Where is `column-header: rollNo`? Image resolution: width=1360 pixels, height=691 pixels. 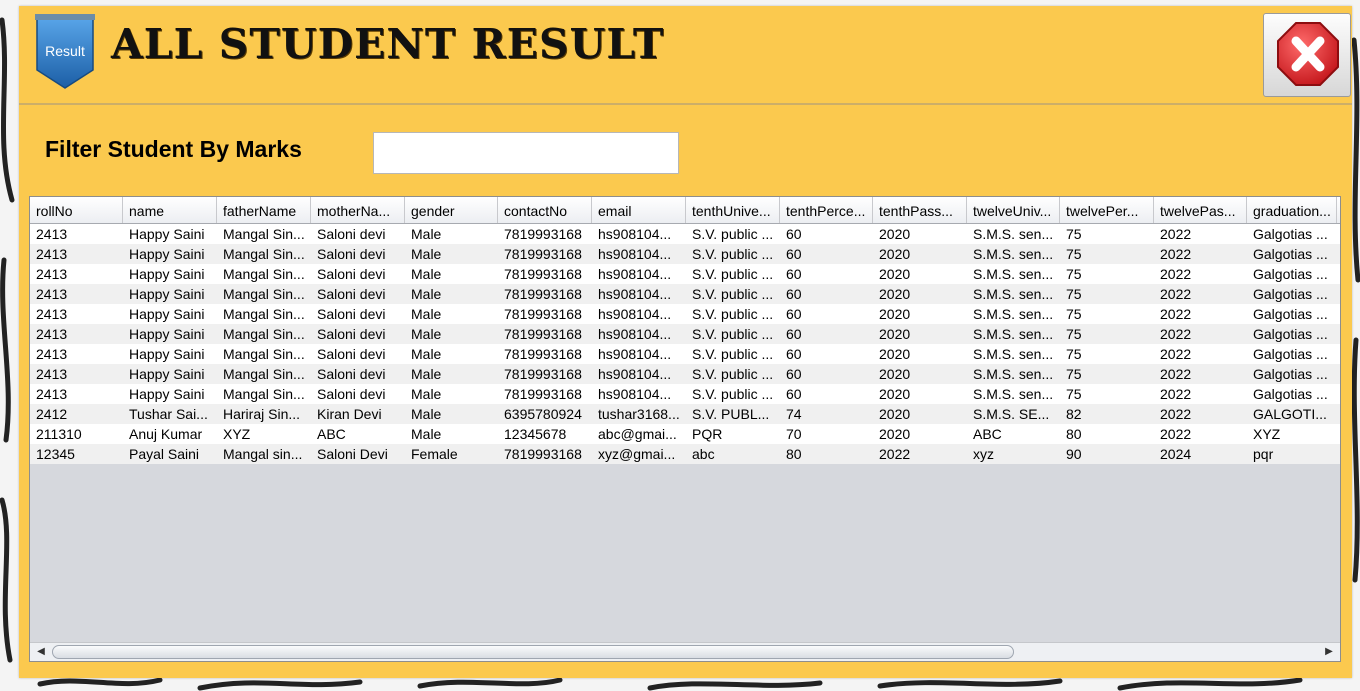 column-header: rollNo is located at coordinates (76, 210).